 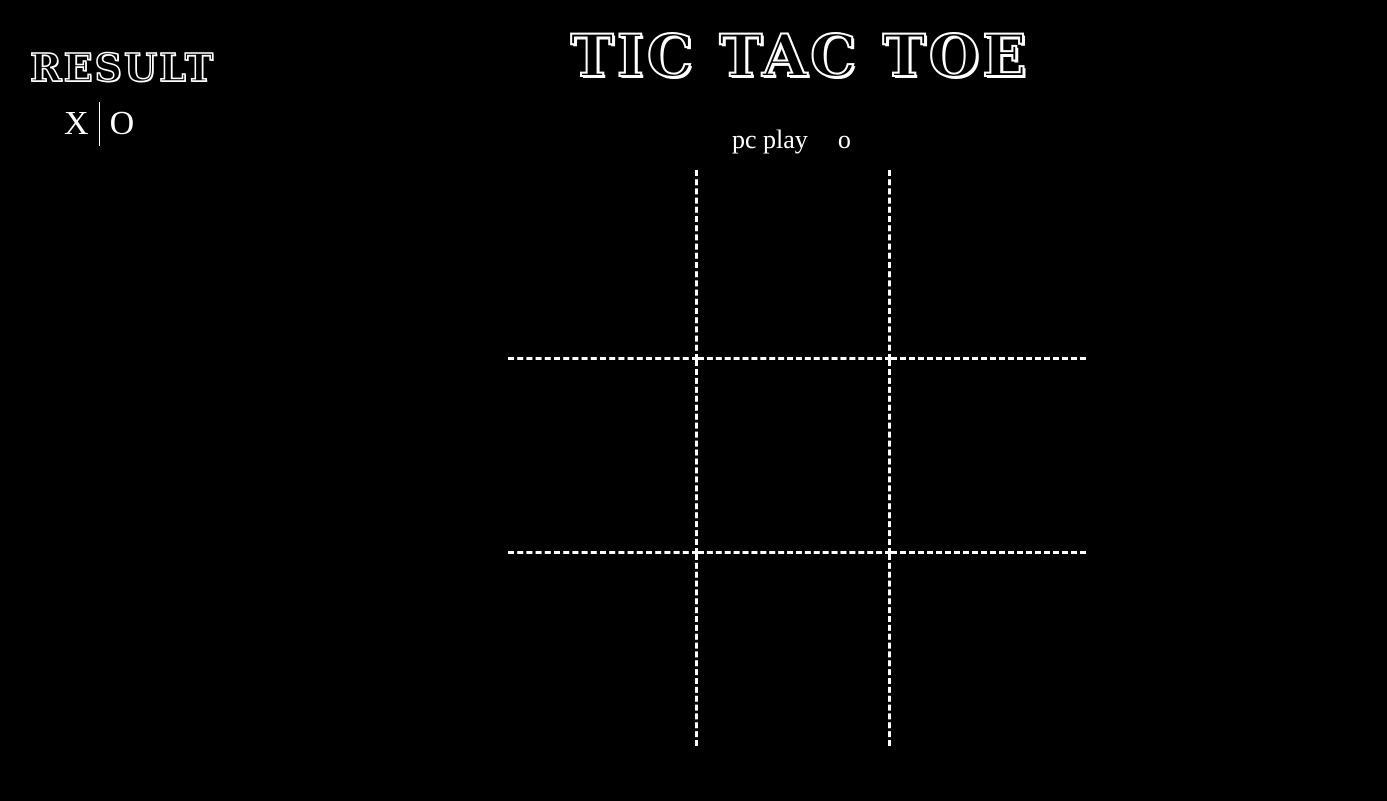 I want to click on score-x-label: X, so click(x=76, y=123).